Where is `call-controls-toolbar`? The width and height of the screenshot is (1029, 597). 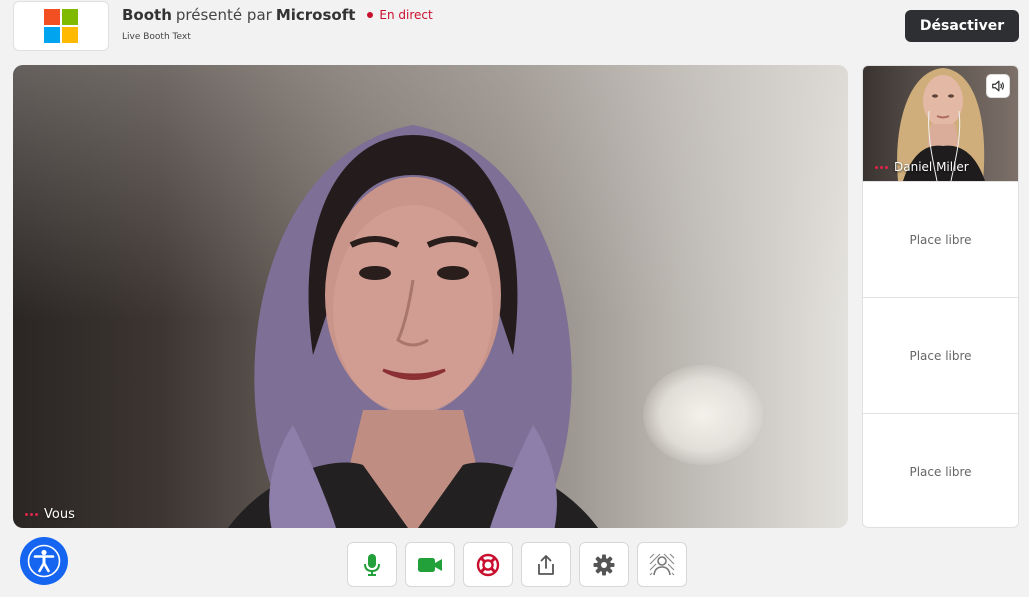 call-controls-toolbar is located at coordinates (517, 564).